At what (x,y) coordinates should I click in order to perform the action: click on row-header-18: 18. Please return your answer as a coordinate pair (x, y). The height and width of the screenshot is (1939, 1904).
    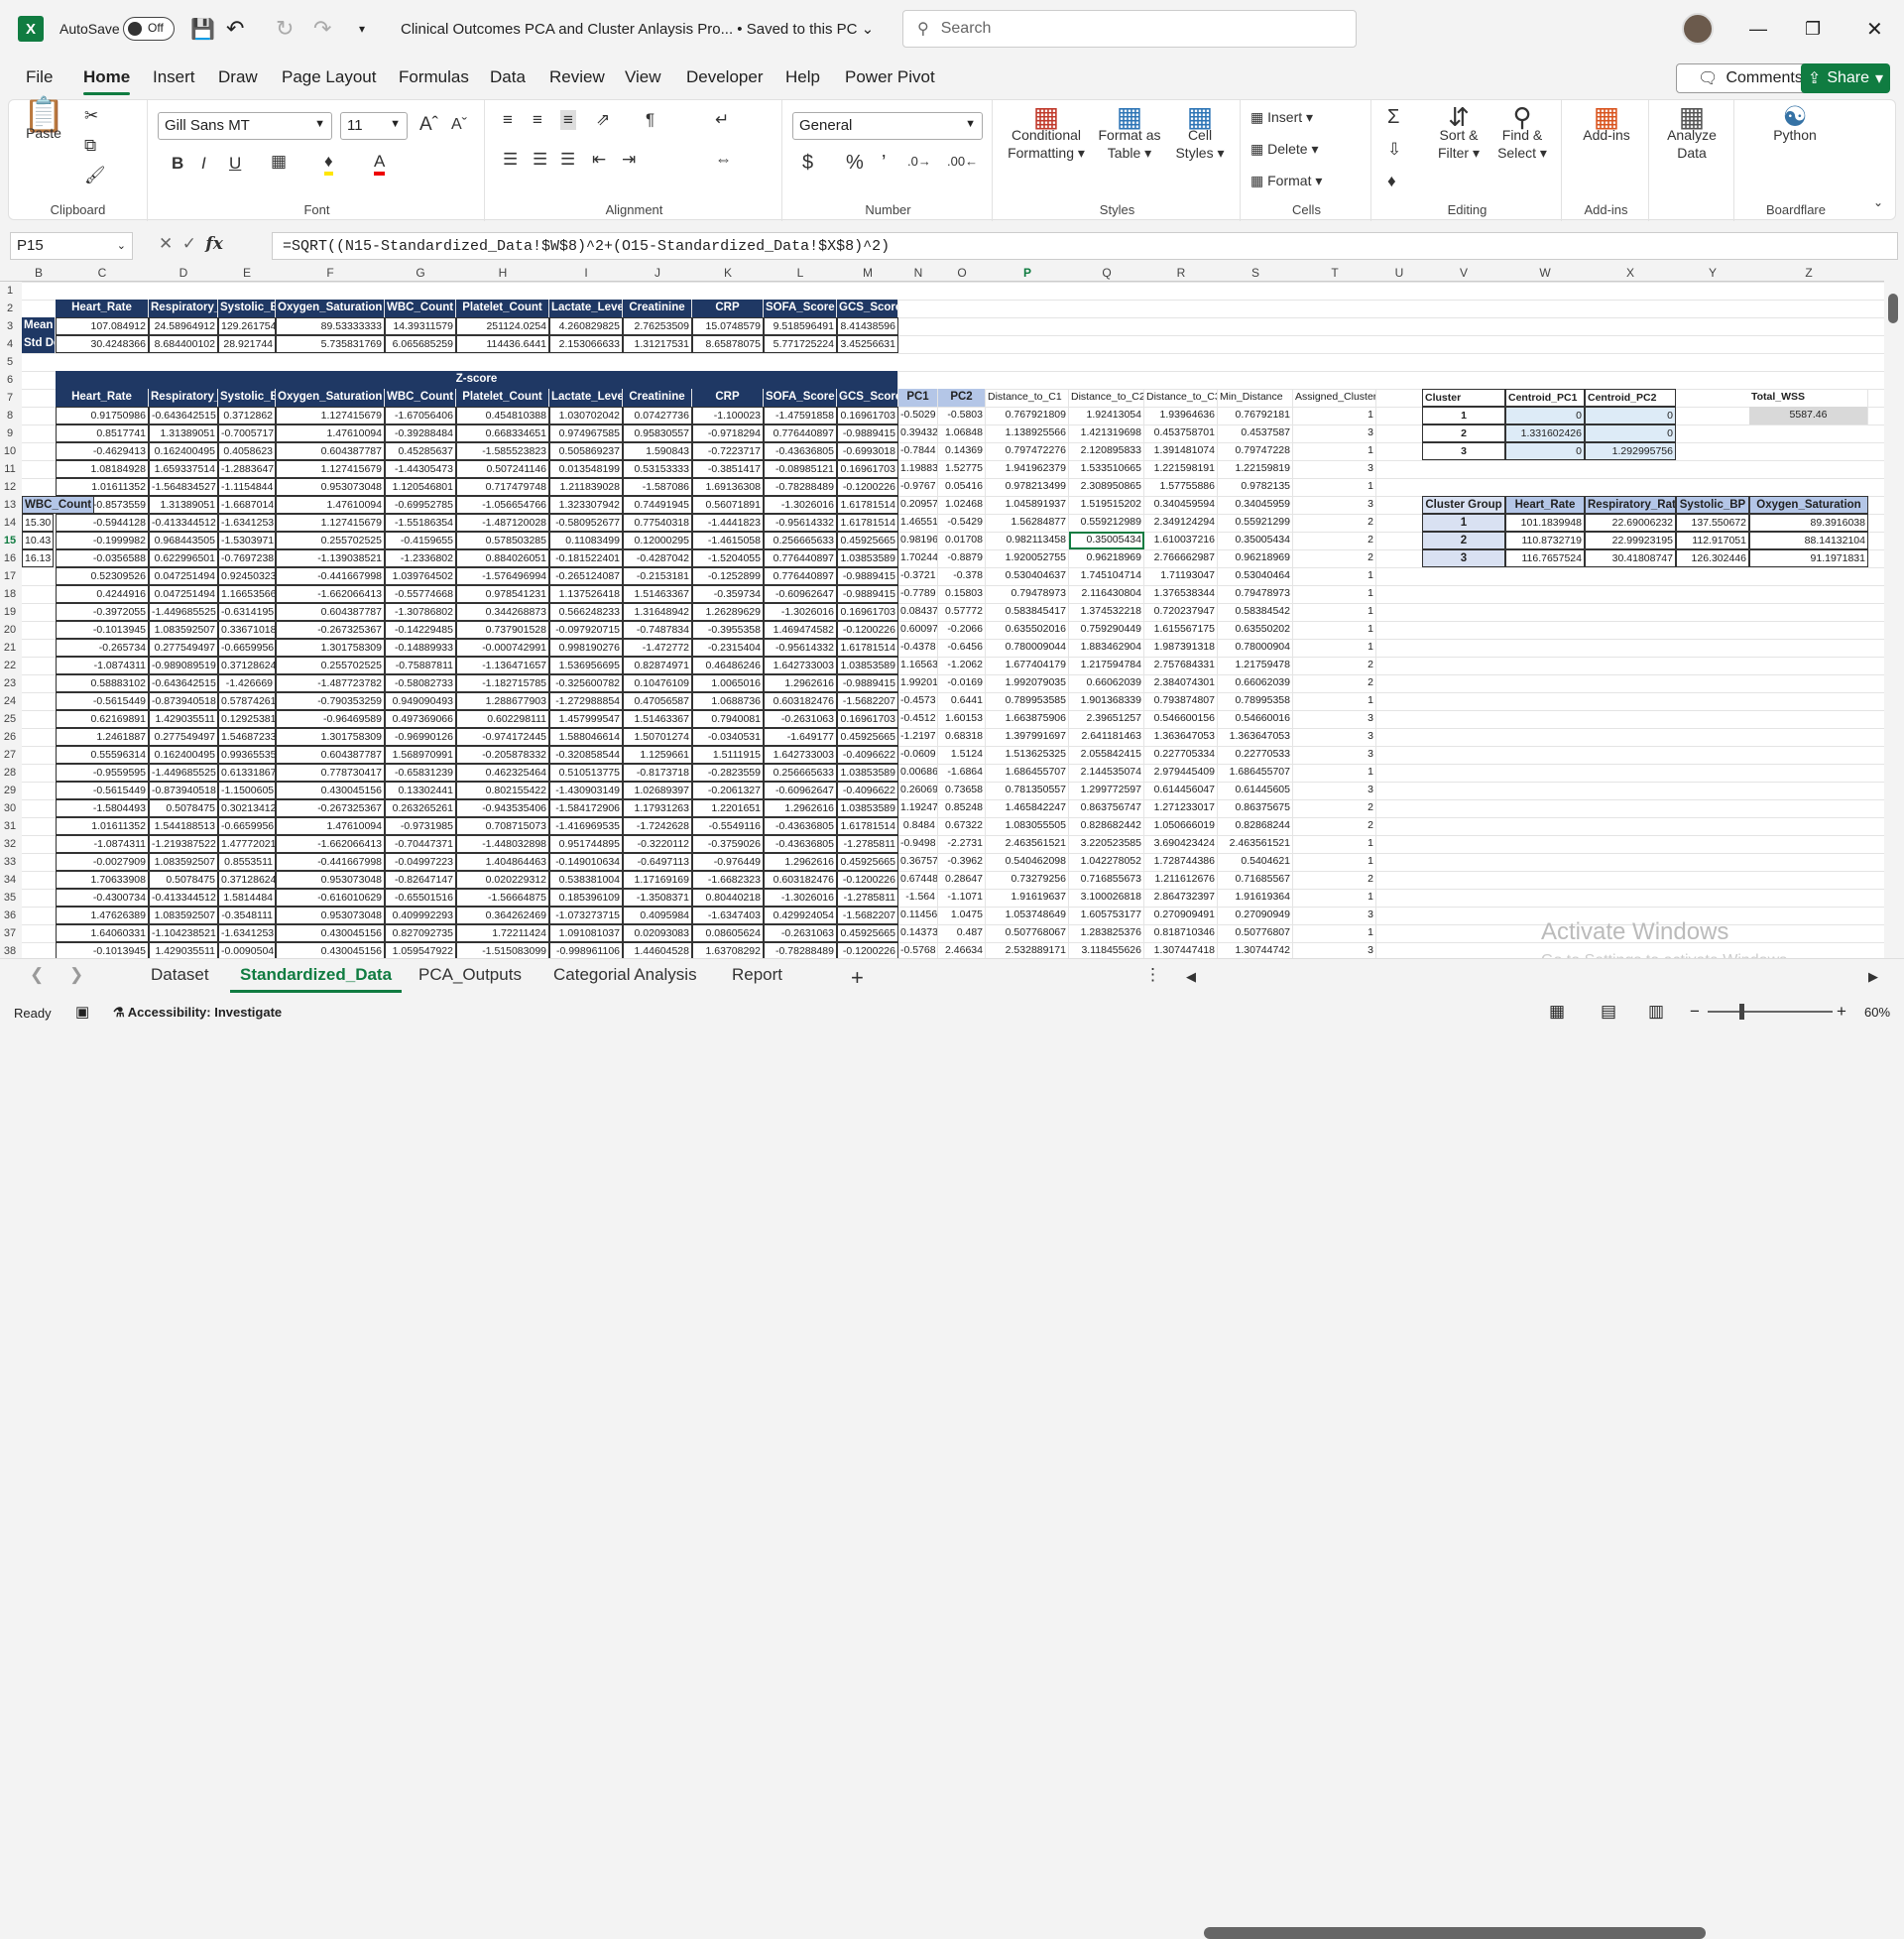
    Looking at the image, I should click on (10, 594).